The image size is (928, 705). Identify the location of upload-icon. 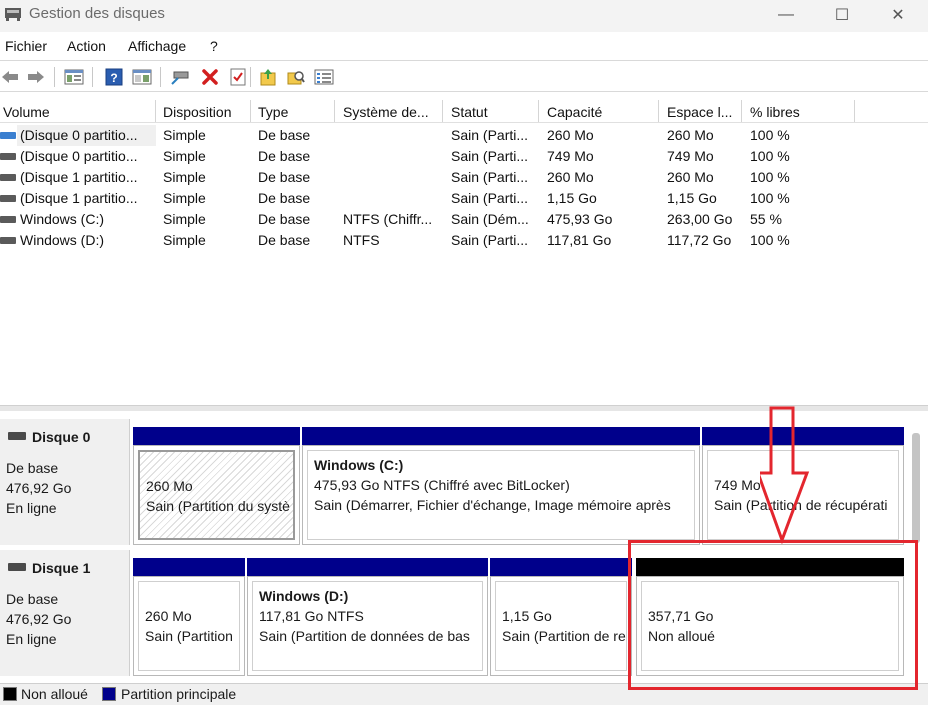
(268, 77).